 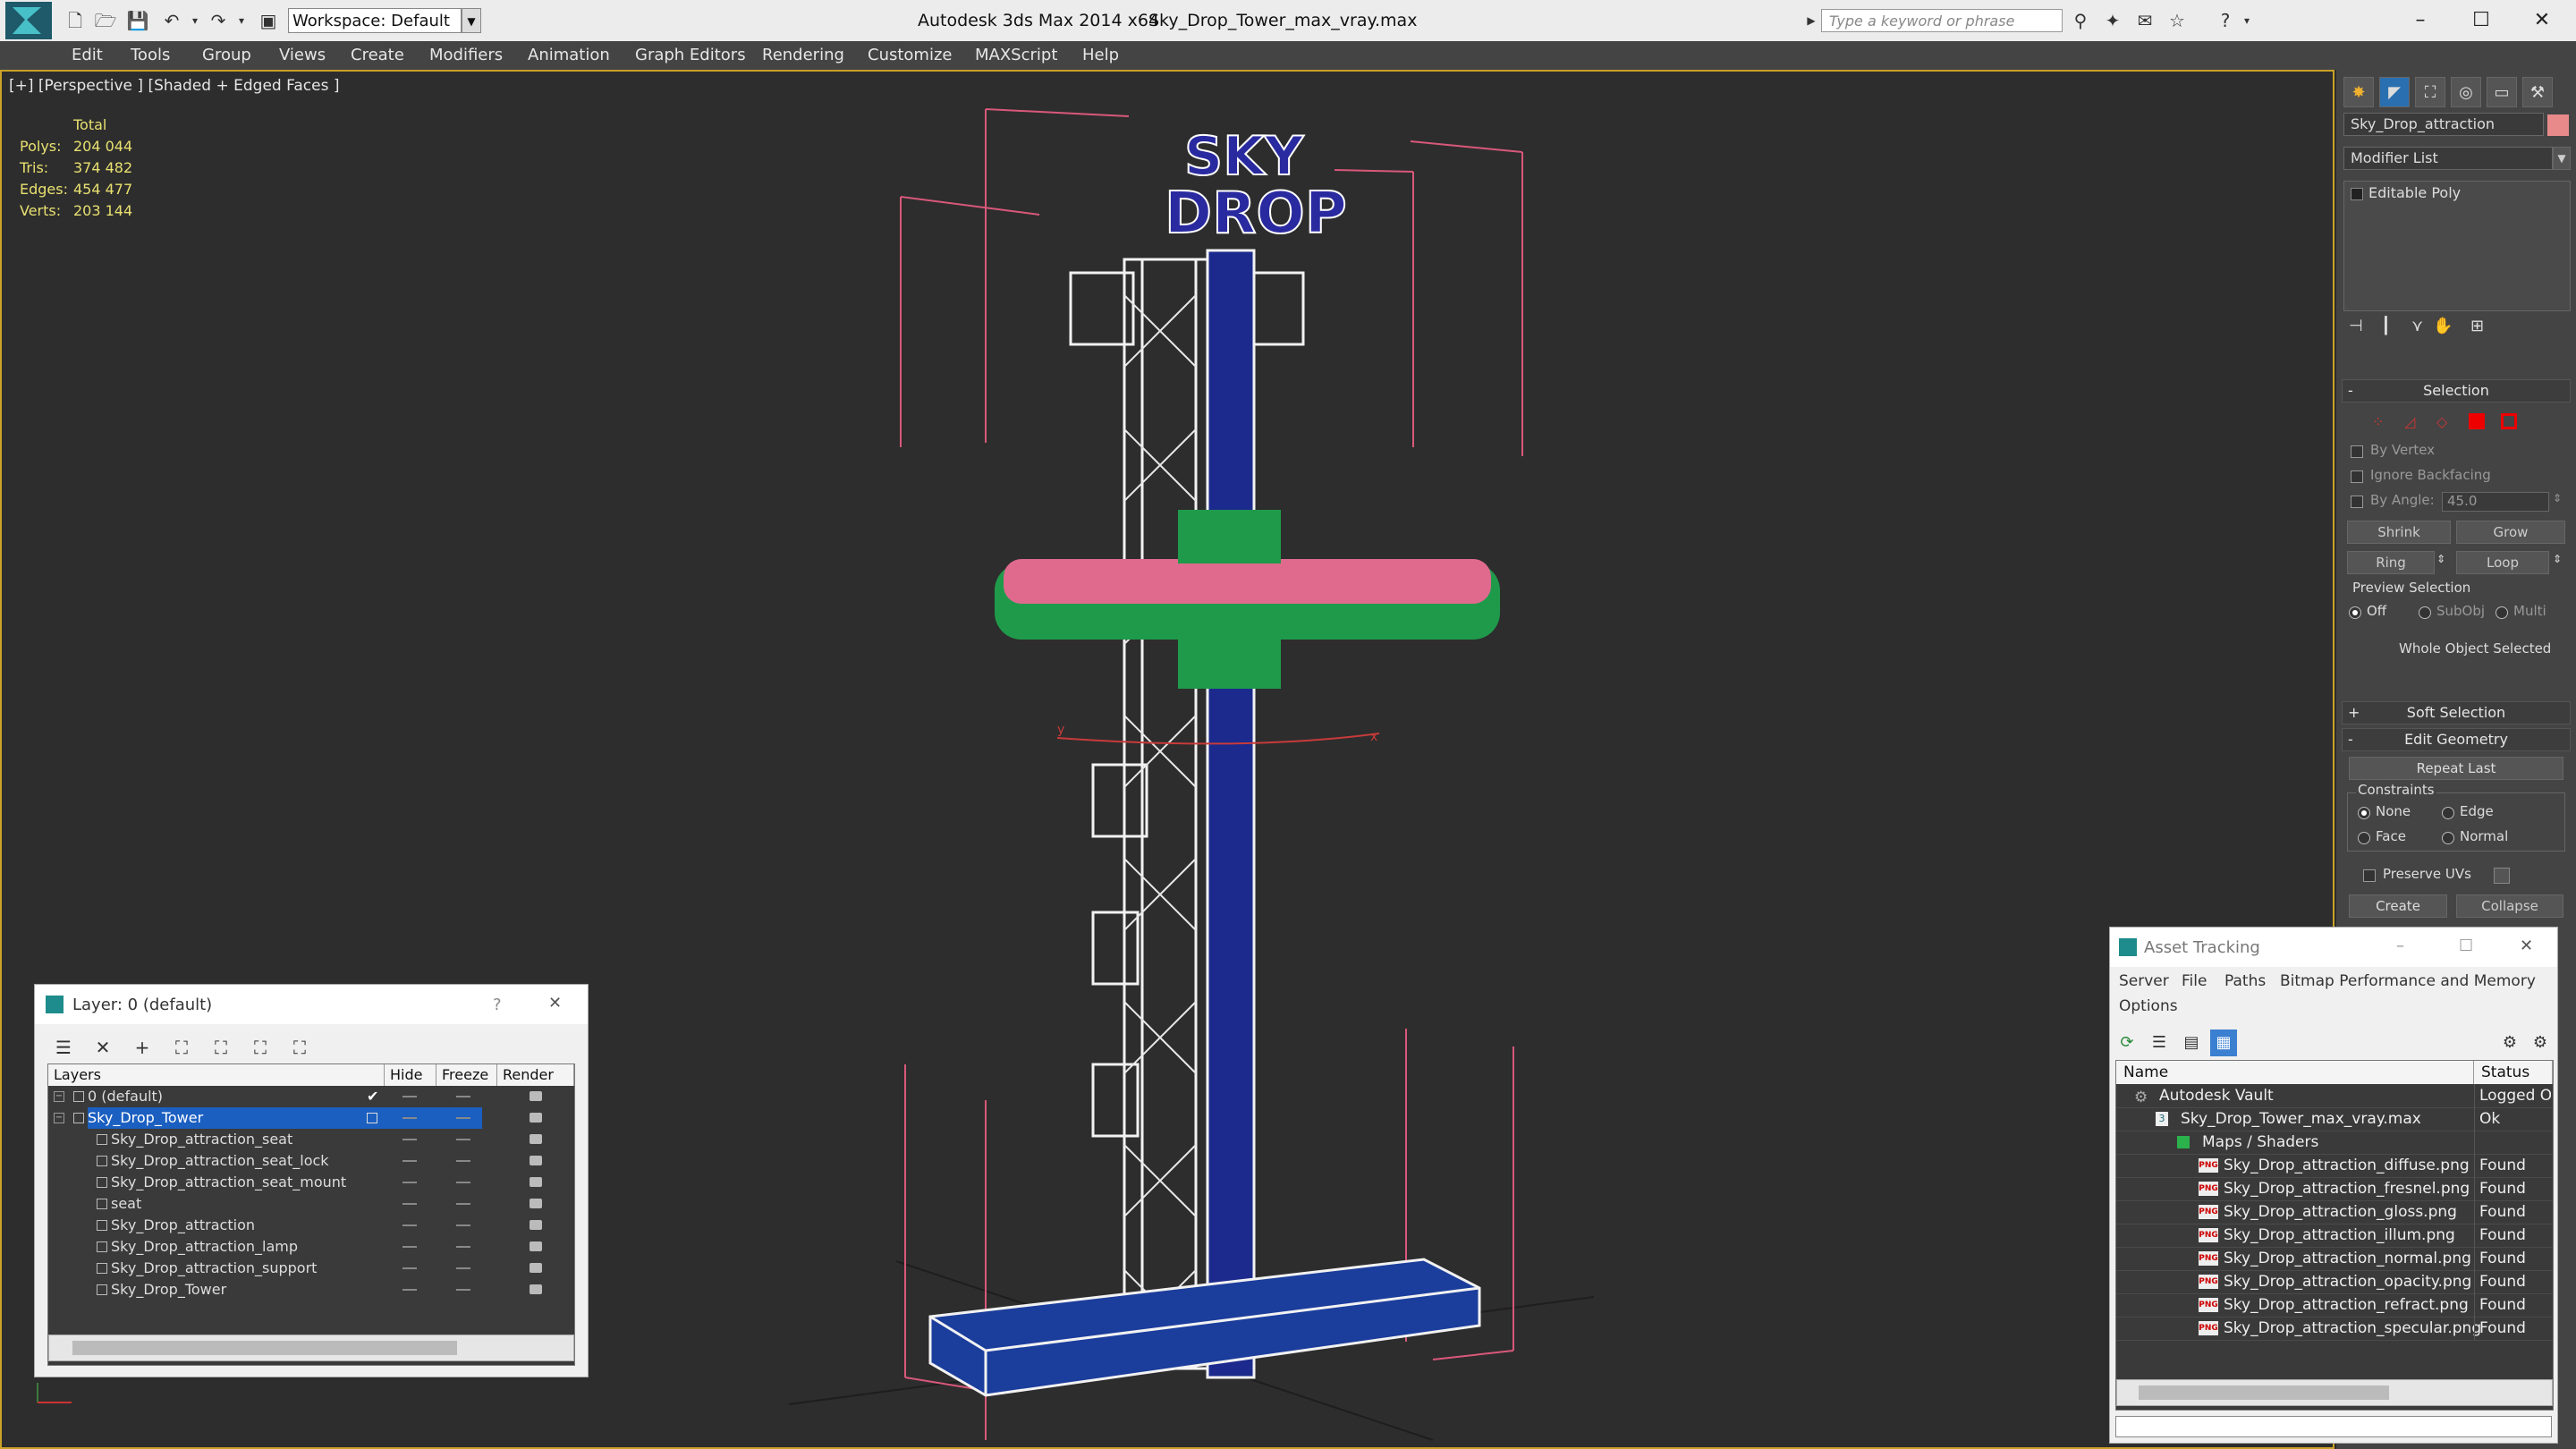 What do you see at coordinates (2540, 1043) in the screenshot?
I see `vault-settings-icon: ⚙` at bounding box center [2540, 1043].